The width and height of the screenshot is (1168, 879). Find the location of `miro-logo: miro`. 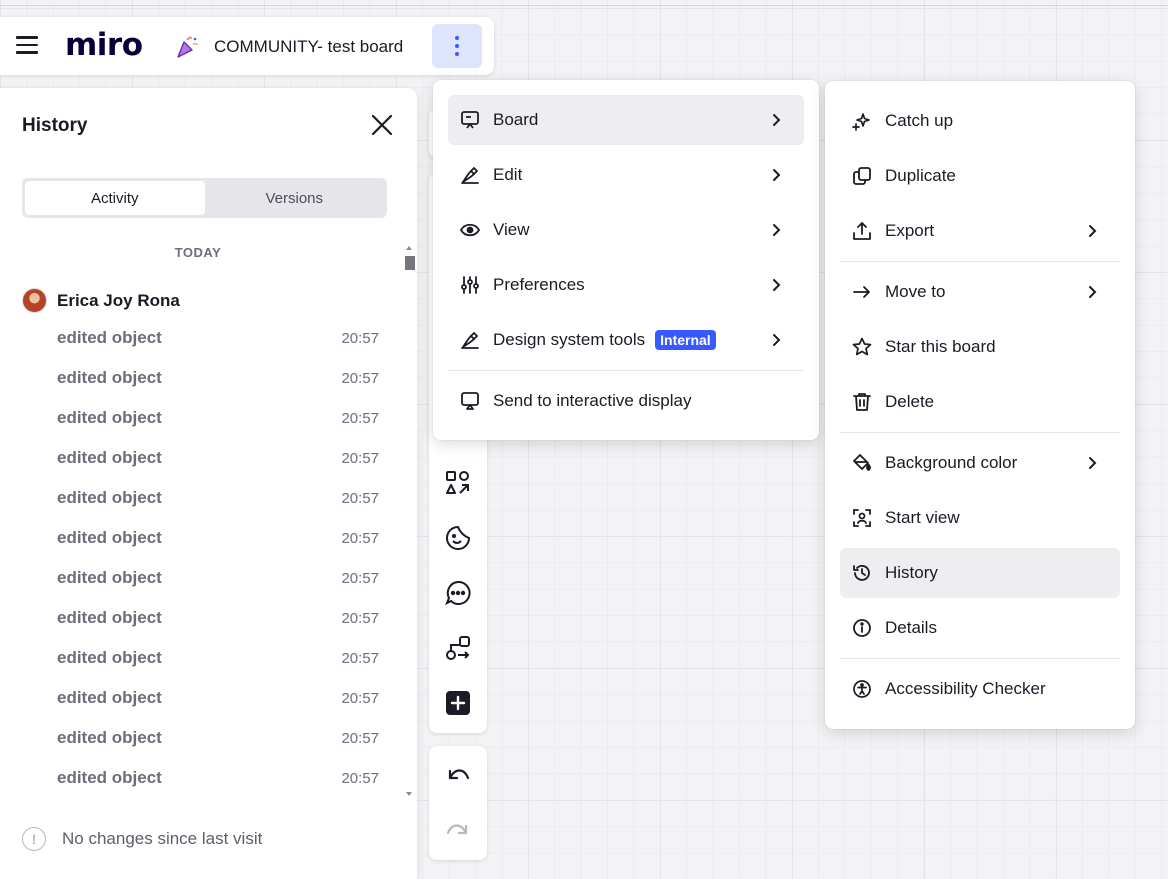

miro-logo: miro is located at coordinates (104, 45).